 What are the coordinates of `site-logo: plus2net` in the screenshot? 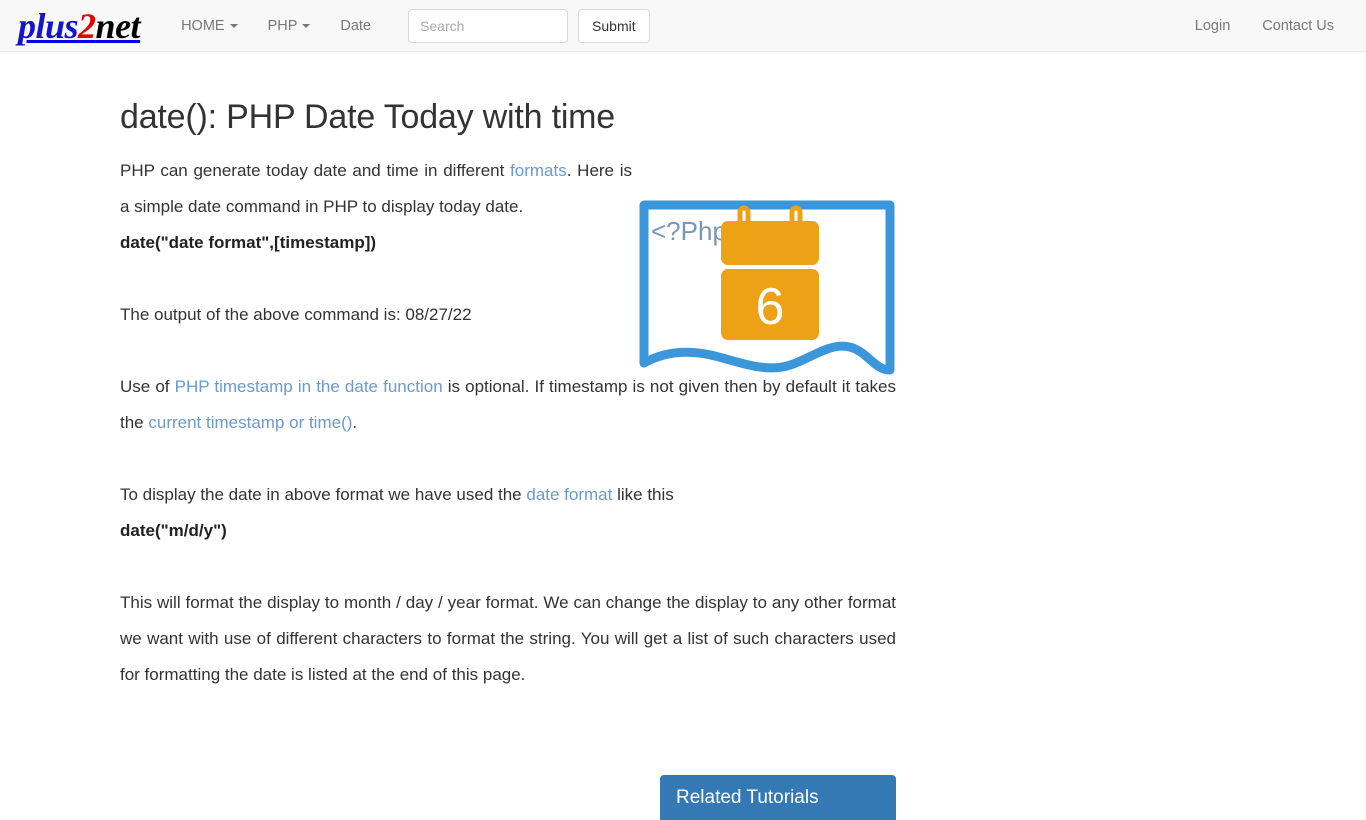 It's located at (77, 25).